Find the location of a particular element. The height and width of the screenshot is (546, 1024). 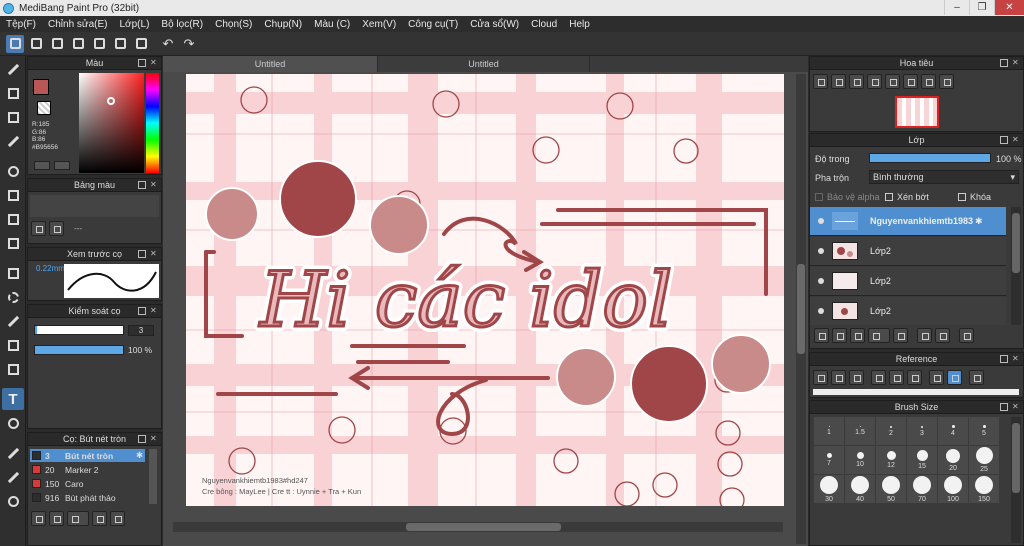

add-palette-icon is located at coordinates (38, 228).